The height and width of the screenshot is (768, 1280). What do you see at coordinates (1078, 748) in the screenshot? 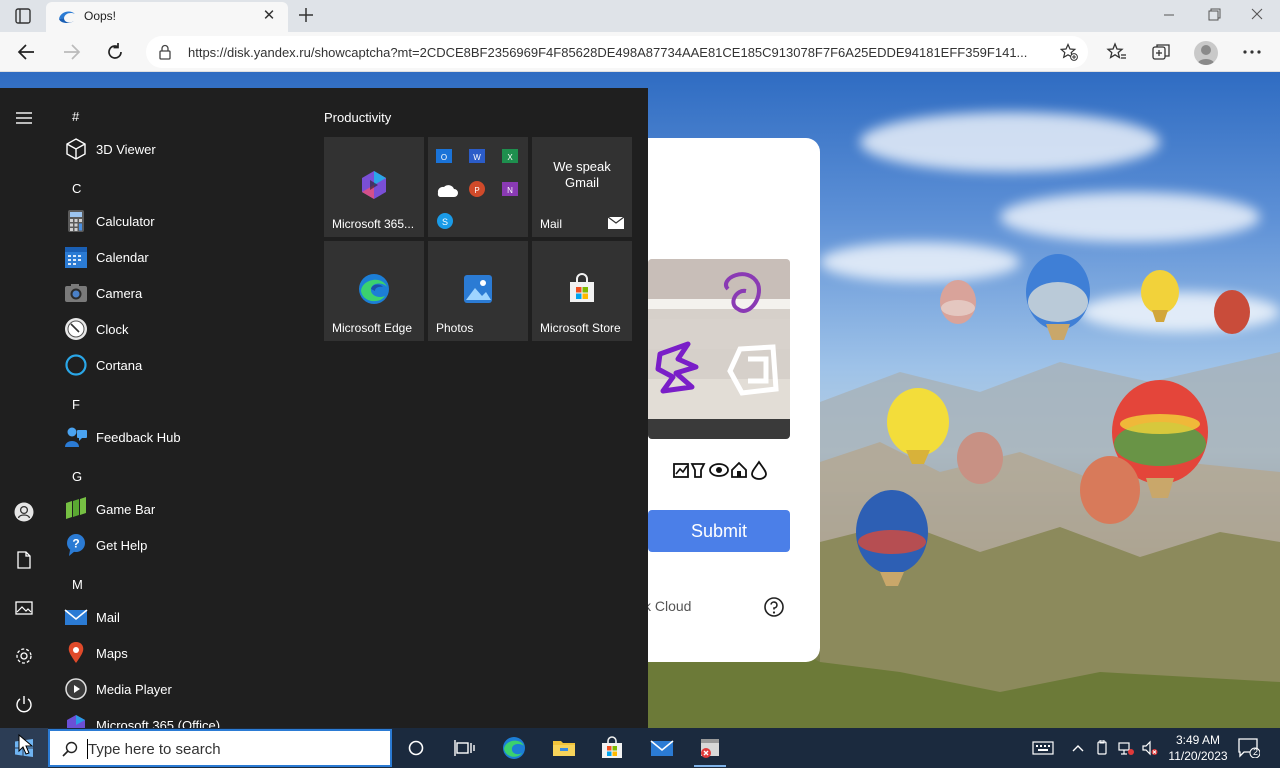
I see `show-hidden-icons-chevron-icon` at bounding box center [1078, 748].